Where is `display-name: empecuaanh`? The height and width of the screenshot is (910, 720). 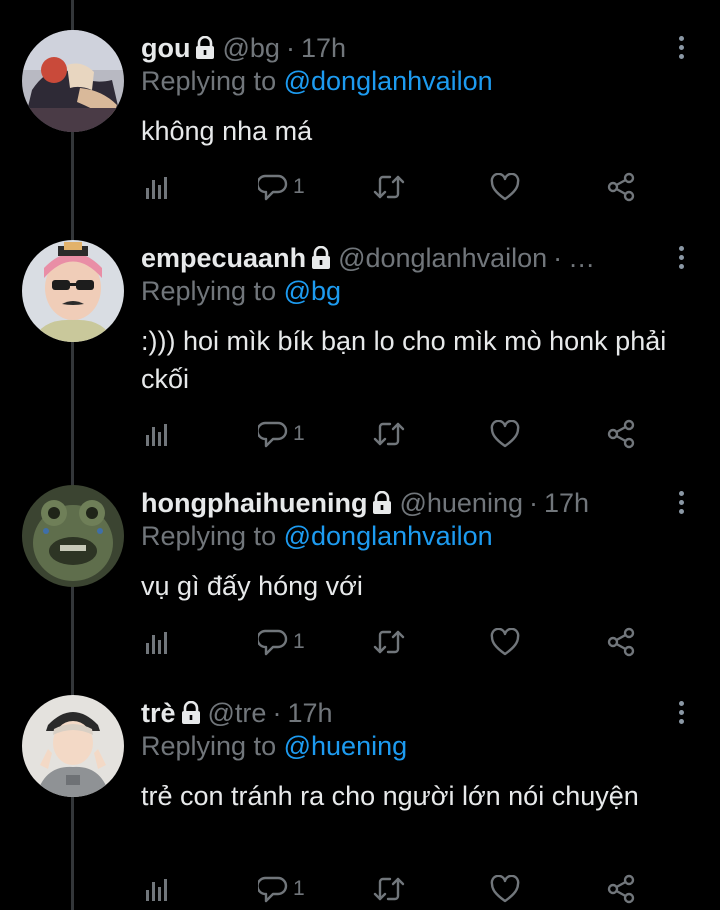
display-name: empecuaanh is located at coordinates (223, 258).